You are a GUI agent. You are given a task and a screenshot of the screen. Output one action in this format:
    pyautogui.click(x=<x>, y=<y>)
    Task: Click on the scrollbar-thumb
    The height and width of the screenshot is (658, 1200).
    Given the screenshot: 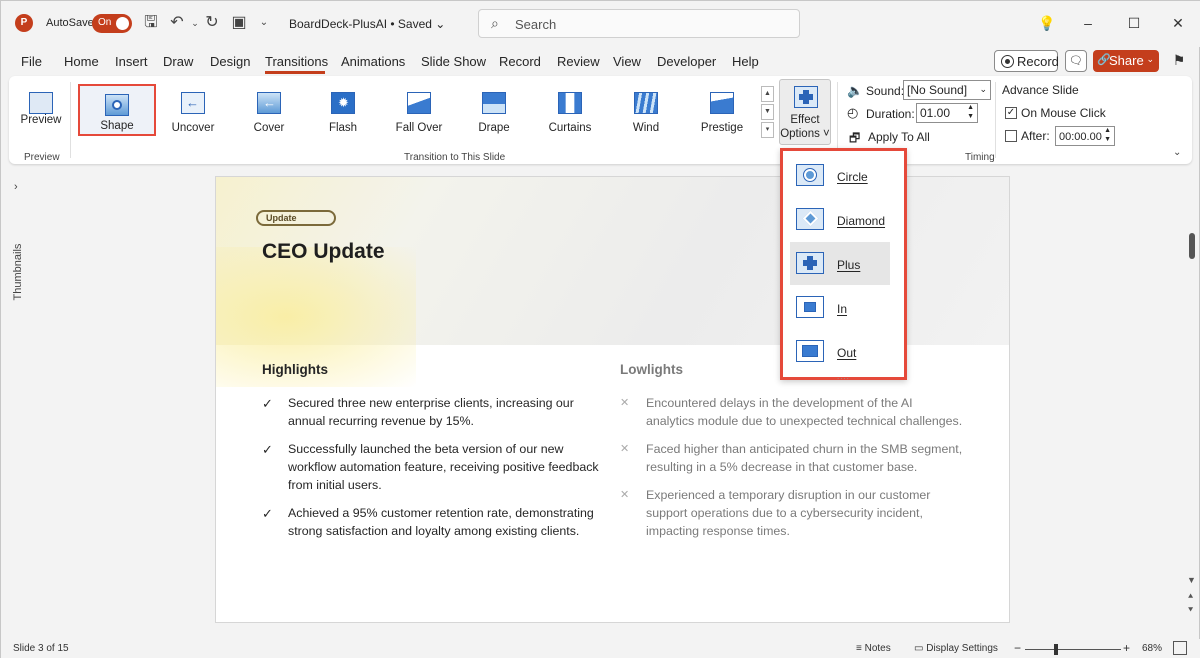 What is the action you would take?
    pyautogui.click(x=1192, y=246)
    